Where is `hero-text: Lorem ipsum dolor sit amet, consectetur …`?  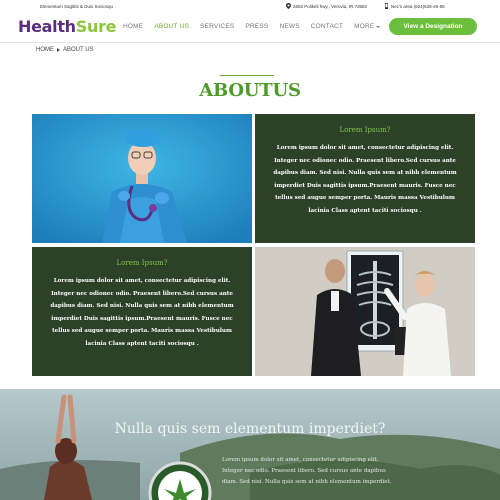 hero-text: Lorem ipsum dolor sit amet, consectetur … is located at coordinates (307, 471).